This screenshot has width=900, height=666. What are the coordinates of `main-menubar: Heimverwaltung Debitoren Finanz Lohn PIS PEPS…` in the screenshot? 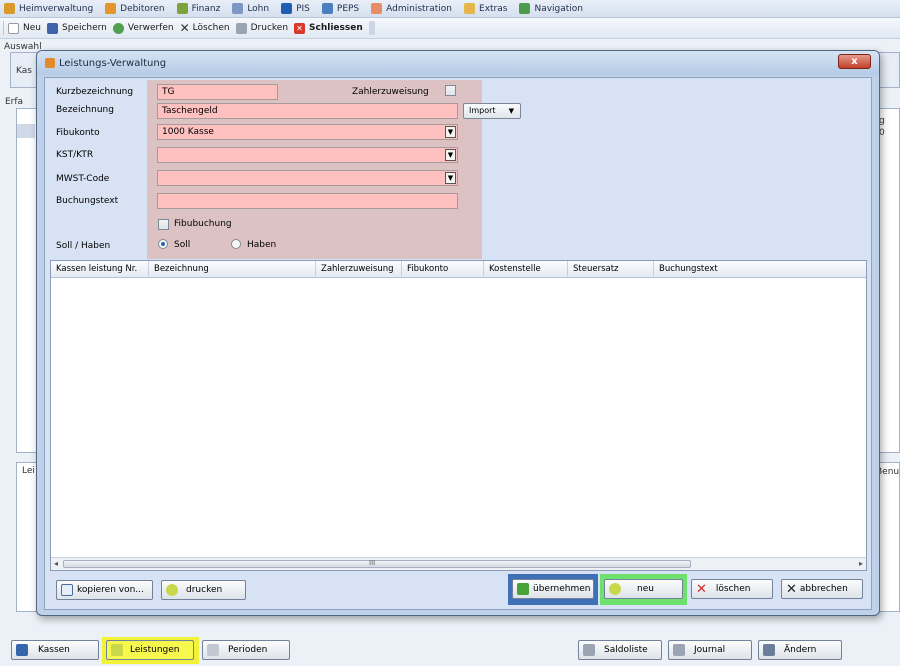 It's located at (450, 9).